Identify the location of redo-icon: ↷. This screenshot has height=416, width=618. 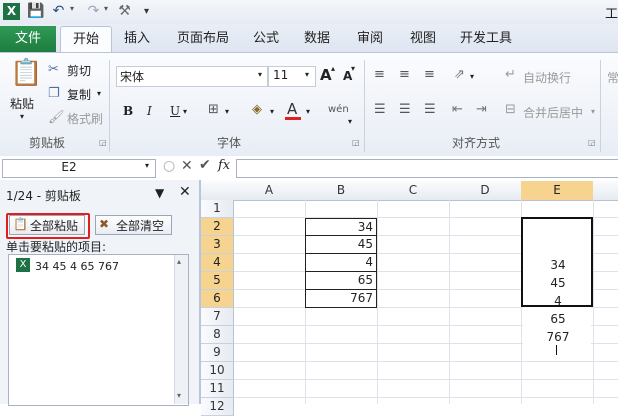
(93, 11).